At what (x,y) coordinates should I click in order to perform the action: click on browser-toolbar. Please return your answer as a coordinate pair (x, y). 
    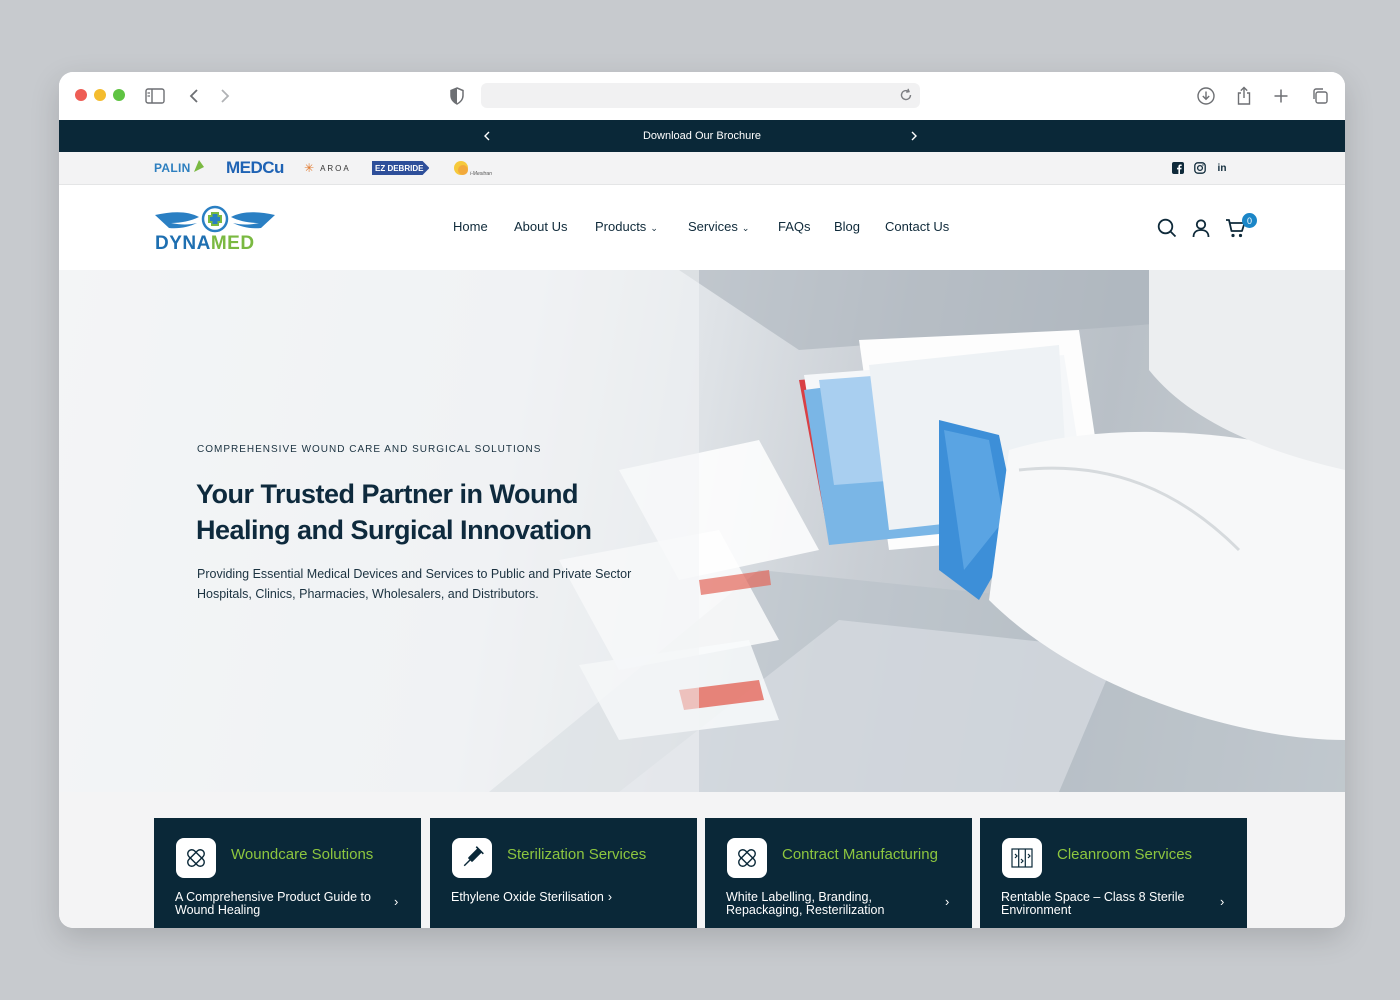
    Looking at the image, I should click on (702, 96).